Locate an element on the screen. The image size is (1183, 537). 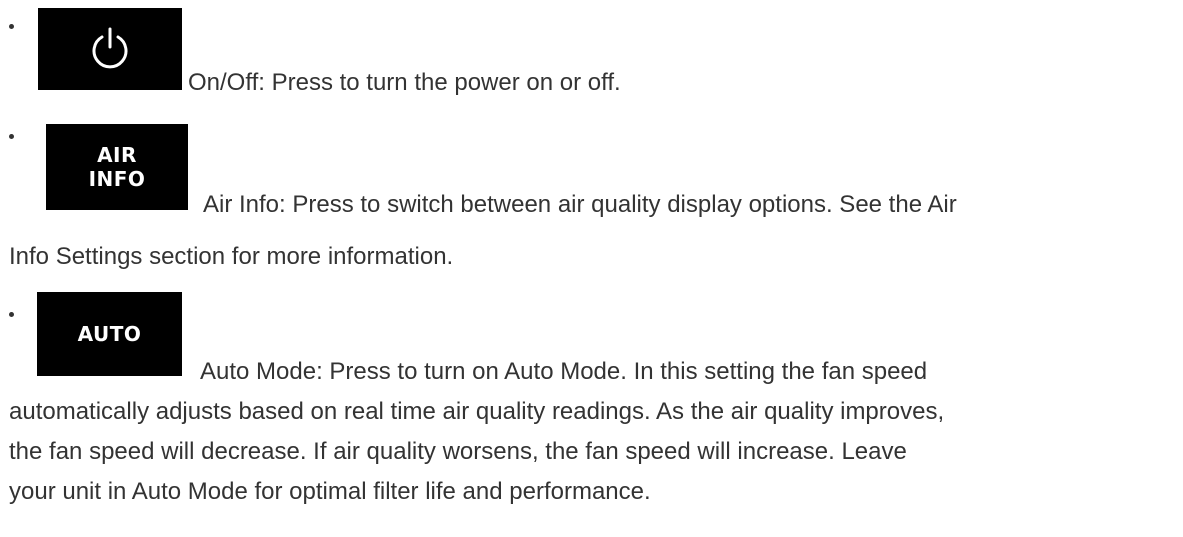
auto-icon-label: AUTO is located at coordinates (109, 334).